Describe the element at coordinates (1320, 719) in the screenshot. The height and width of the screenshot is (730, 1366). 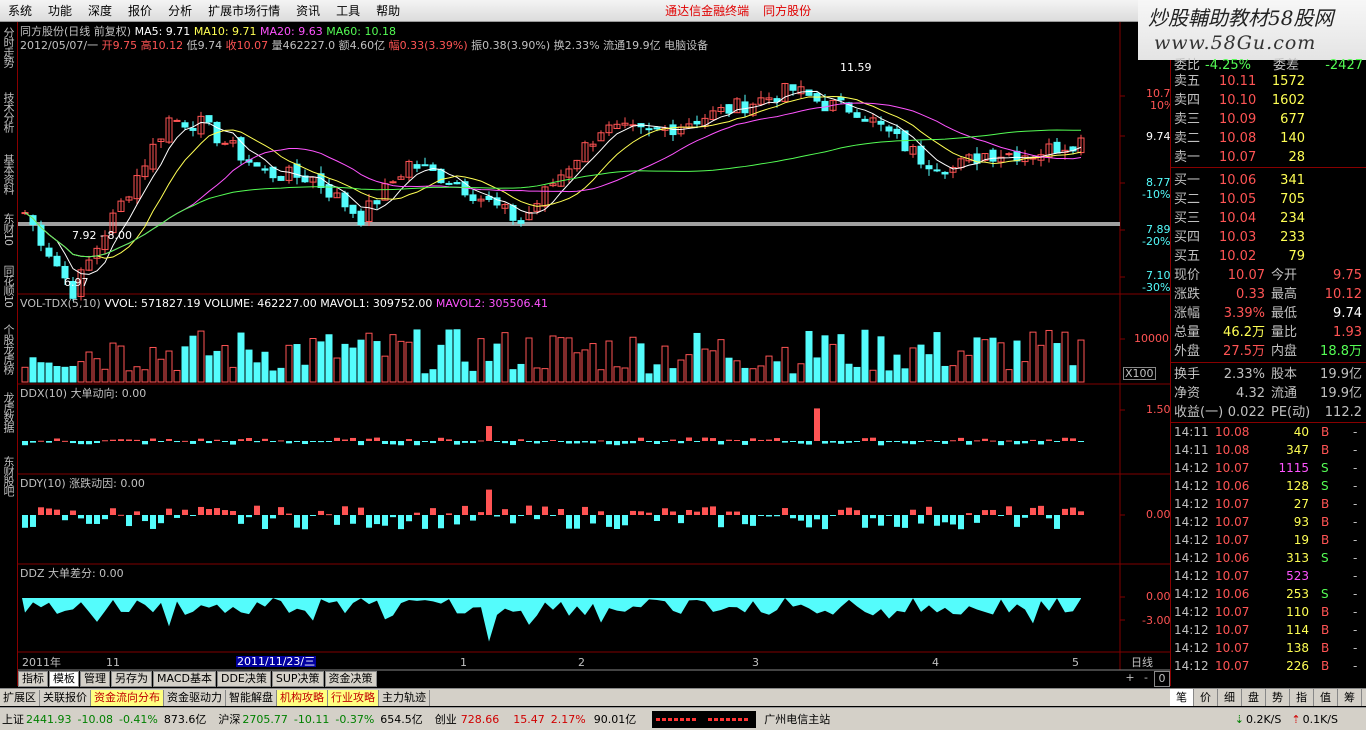
I see `upload-speed: 0.1K/S` at that location.